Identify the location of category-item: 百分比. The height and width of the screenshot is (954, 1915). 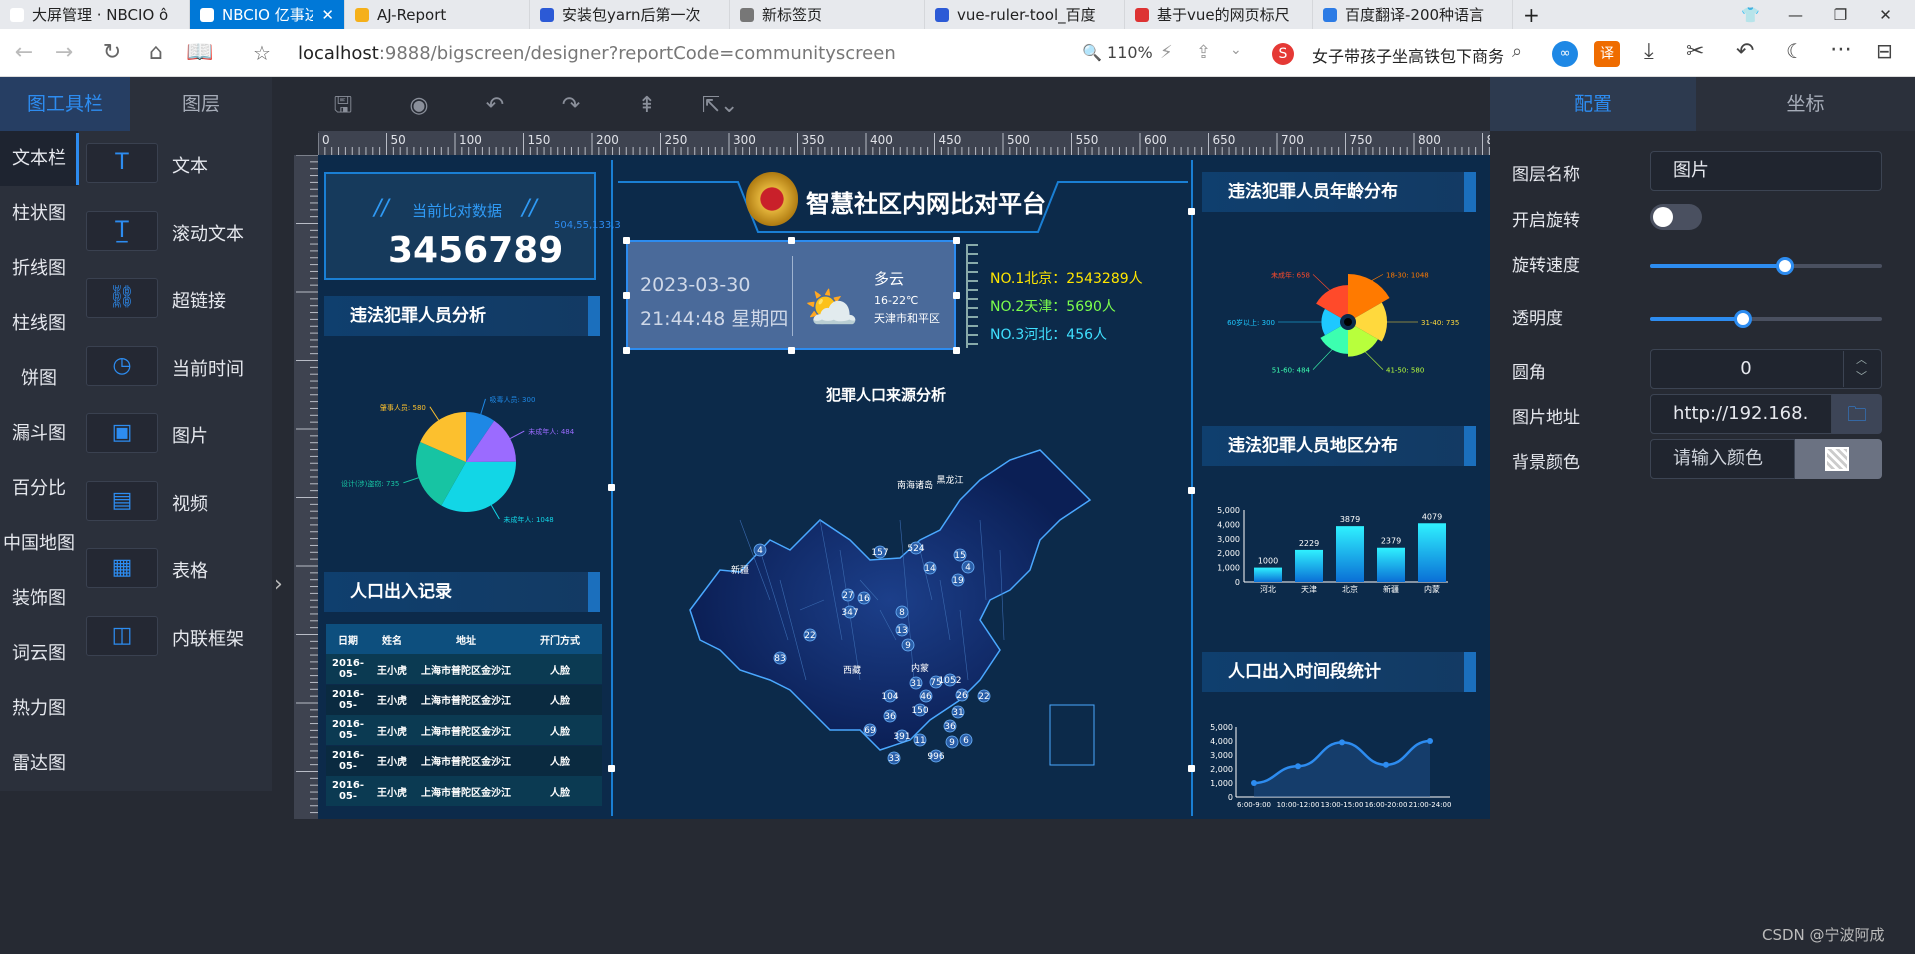
(39, 488).